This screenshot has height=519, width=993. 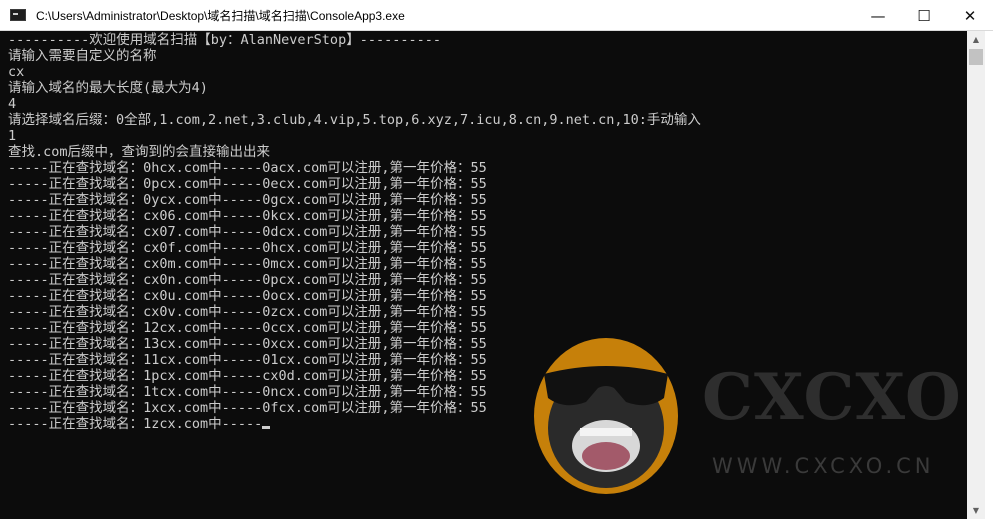 I want to click on console-line: 1, so click(x=12, y=136).